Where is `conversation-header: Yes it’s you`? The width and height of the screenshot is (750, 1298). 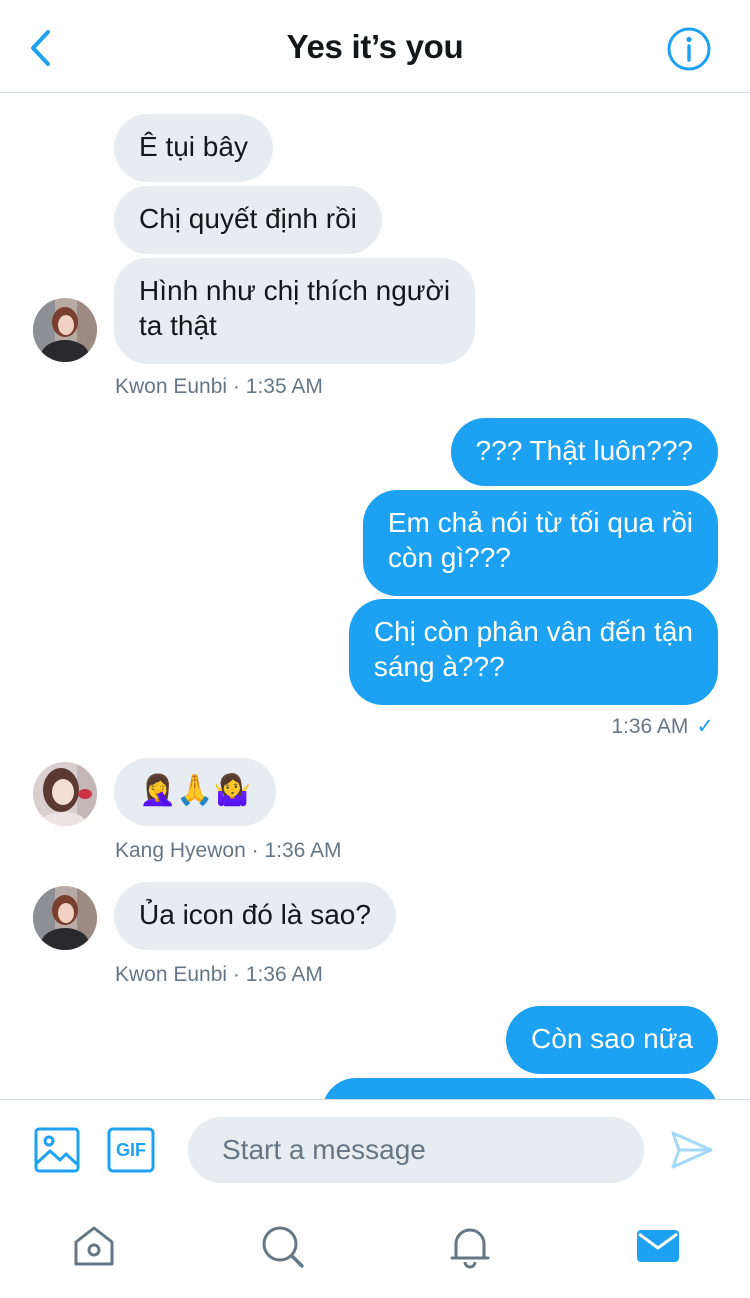 conversation-header: Yes it’s you is located at coordinates (375, 46).